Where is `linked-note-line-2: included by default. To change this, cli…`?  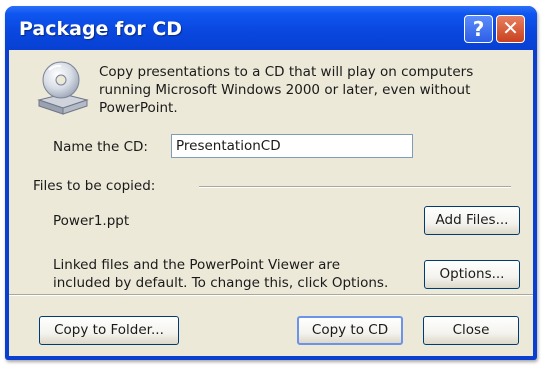
linked-note-line-2: included by default. To change this, cli… is located at coordinates (221, 283).